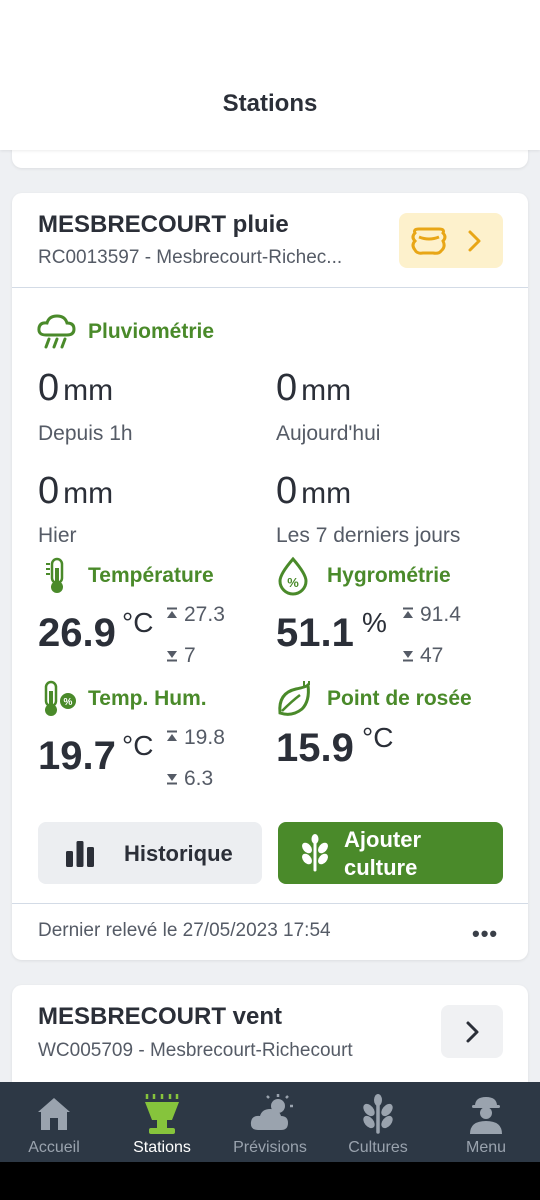 Image resolution: width=540 pixels, height=1200 pixels. I want to click on nav-item-stations: Stations, so click(162, 1122).